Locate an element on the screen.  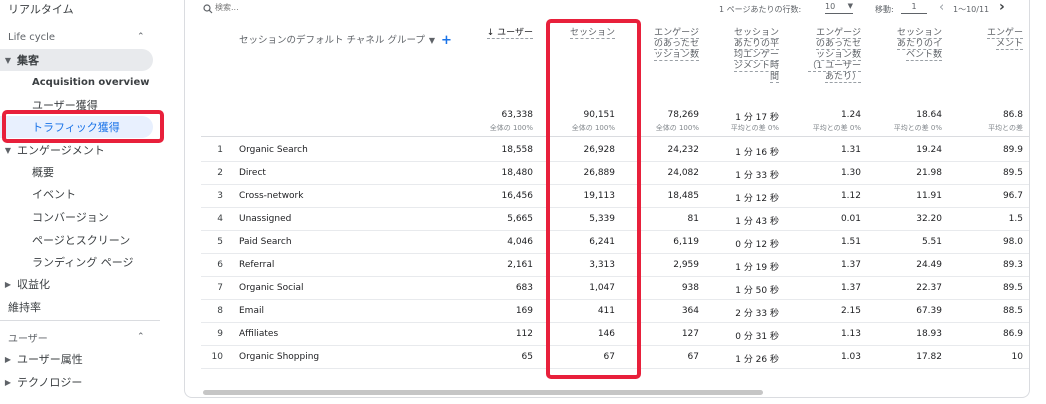
sidebar-item-events: イベント is located at coordinates (38, 194).